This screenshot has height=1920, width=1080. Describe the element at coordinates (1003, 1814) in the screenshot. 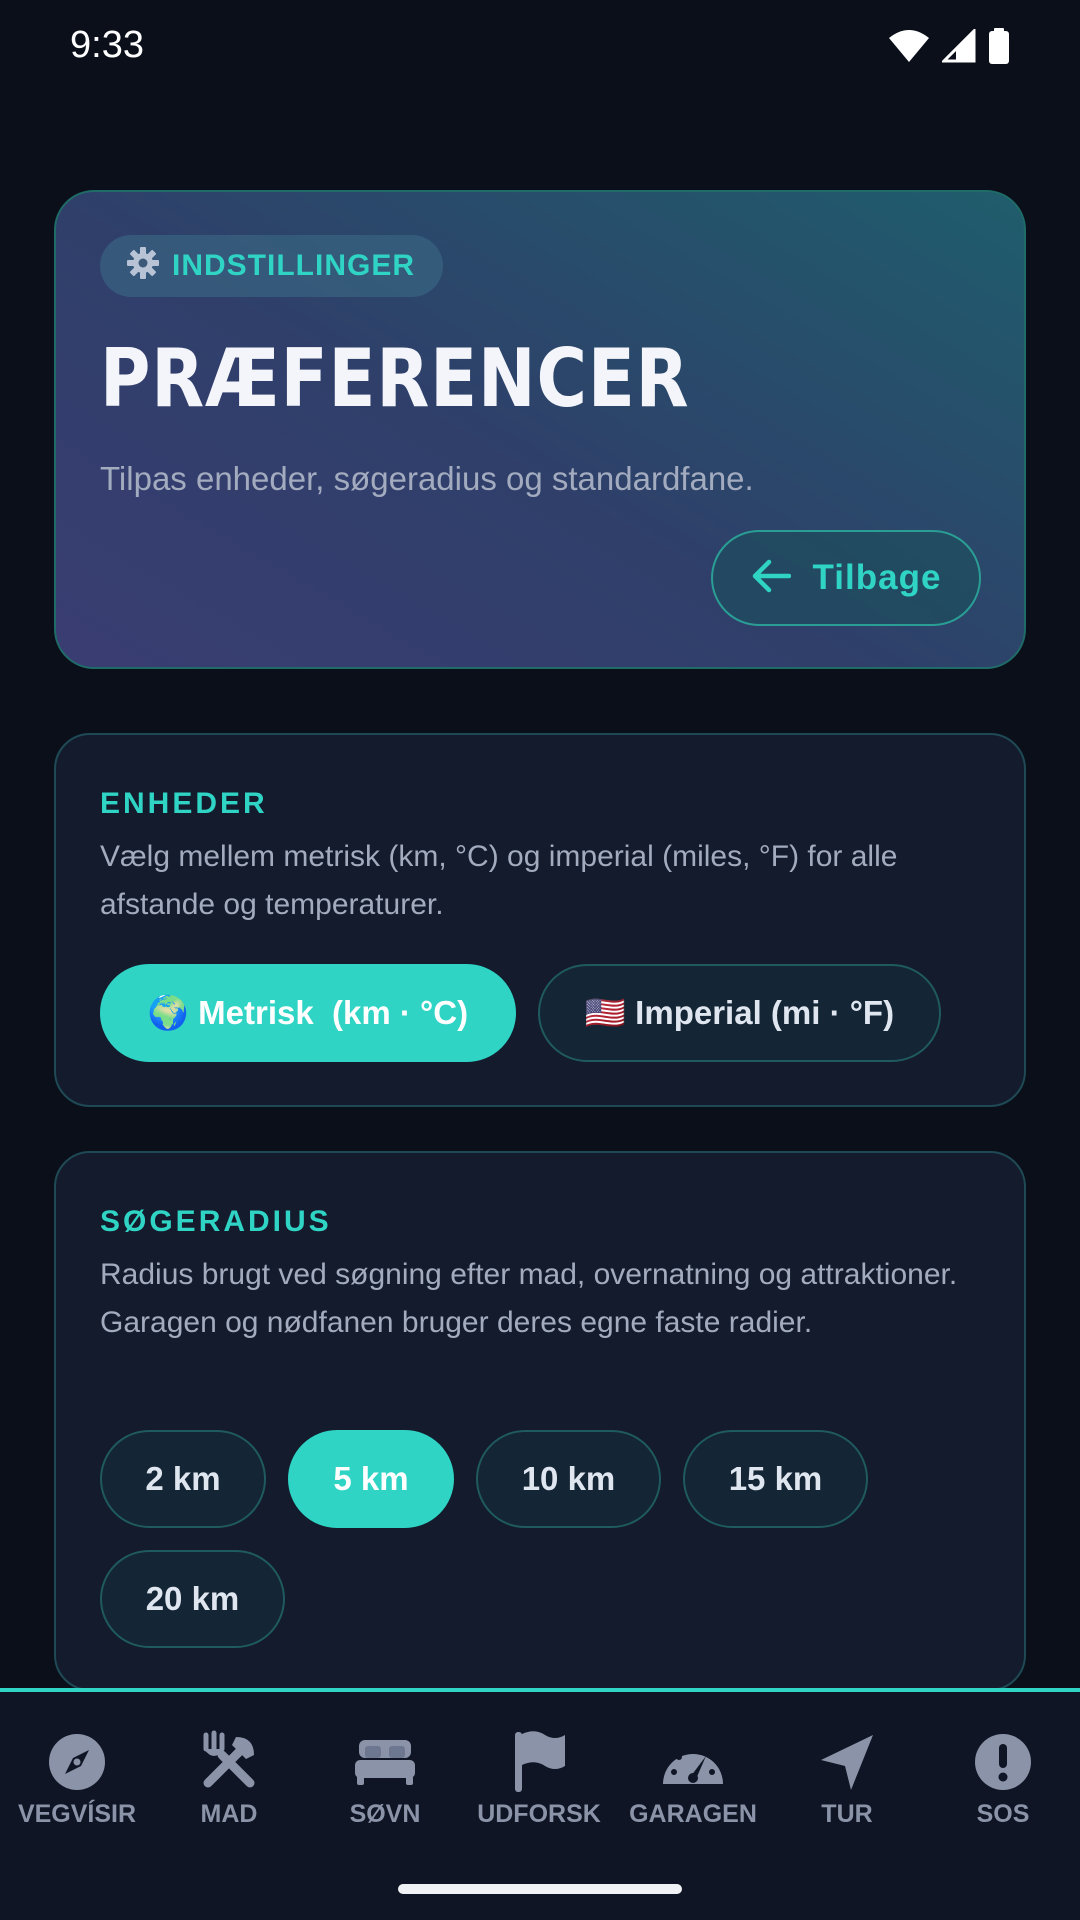

I see `nav-label-sos: SOS` at that location.